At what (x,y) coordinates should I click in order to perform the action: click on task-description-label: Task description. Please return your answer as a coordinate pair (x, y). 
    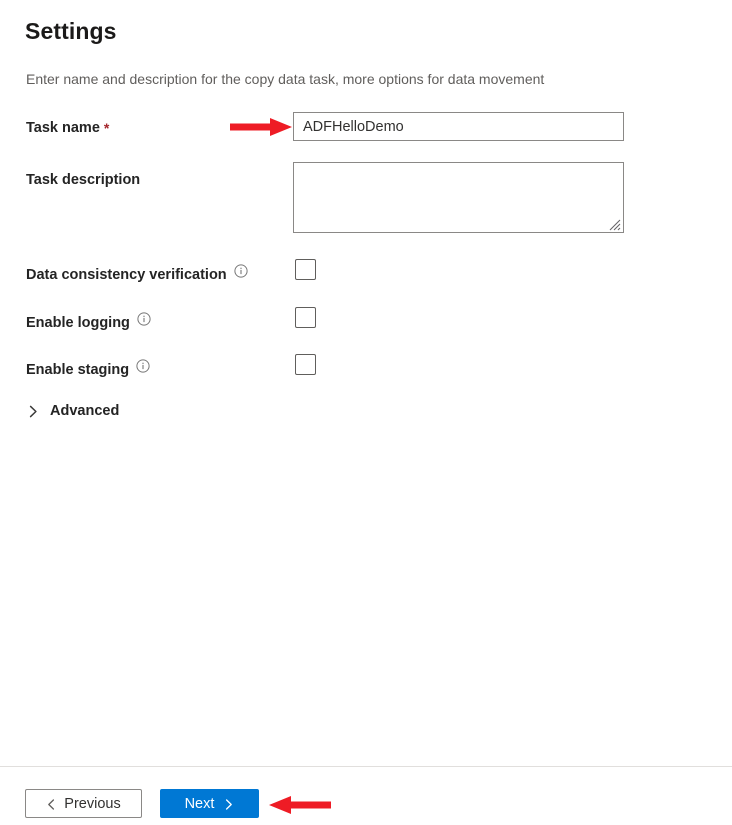
    Looking at the image, I should click on (83, 180).